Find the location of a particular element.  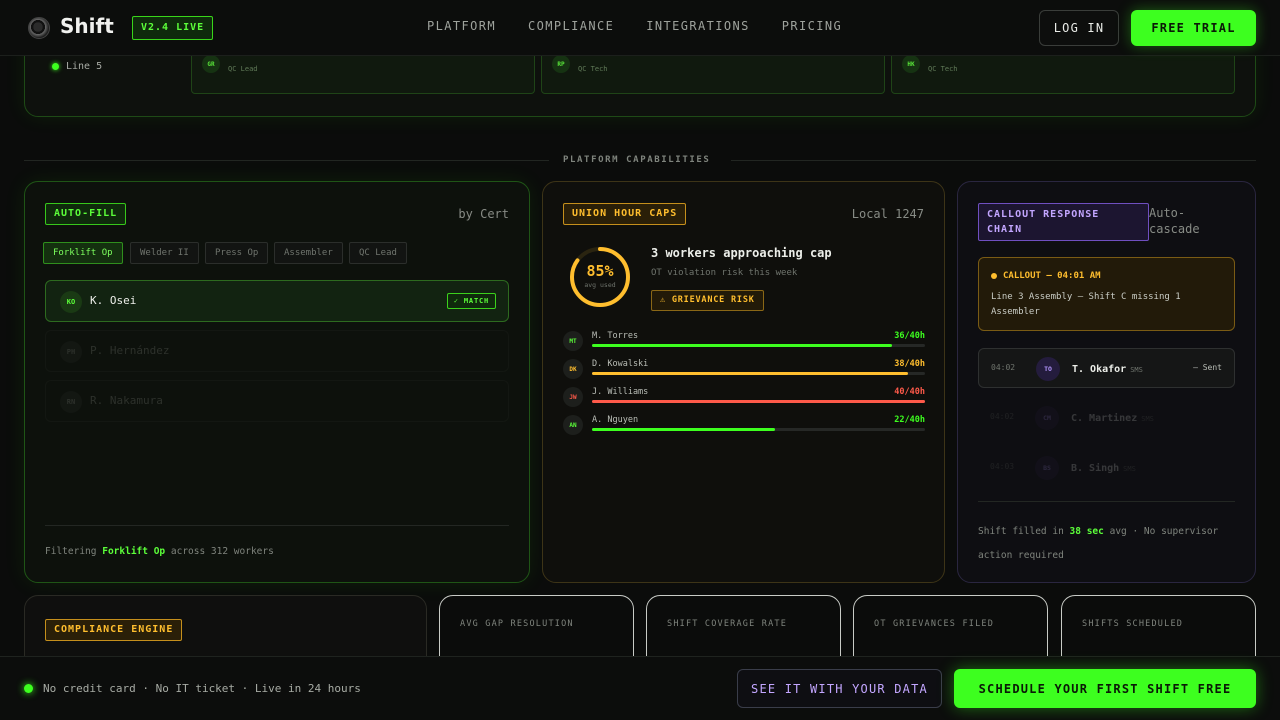

grievance-risk-badge: ⚠ GRIEVANCE RISK is located at coordinates (707, 300).